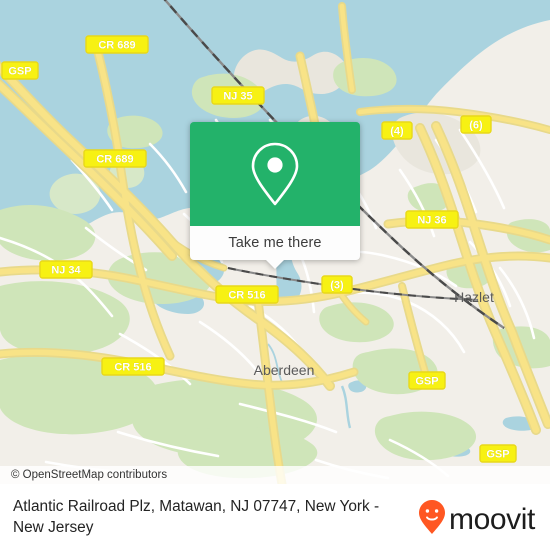  I want to click on moovit-wordmark: moovit, so click(492, 519).